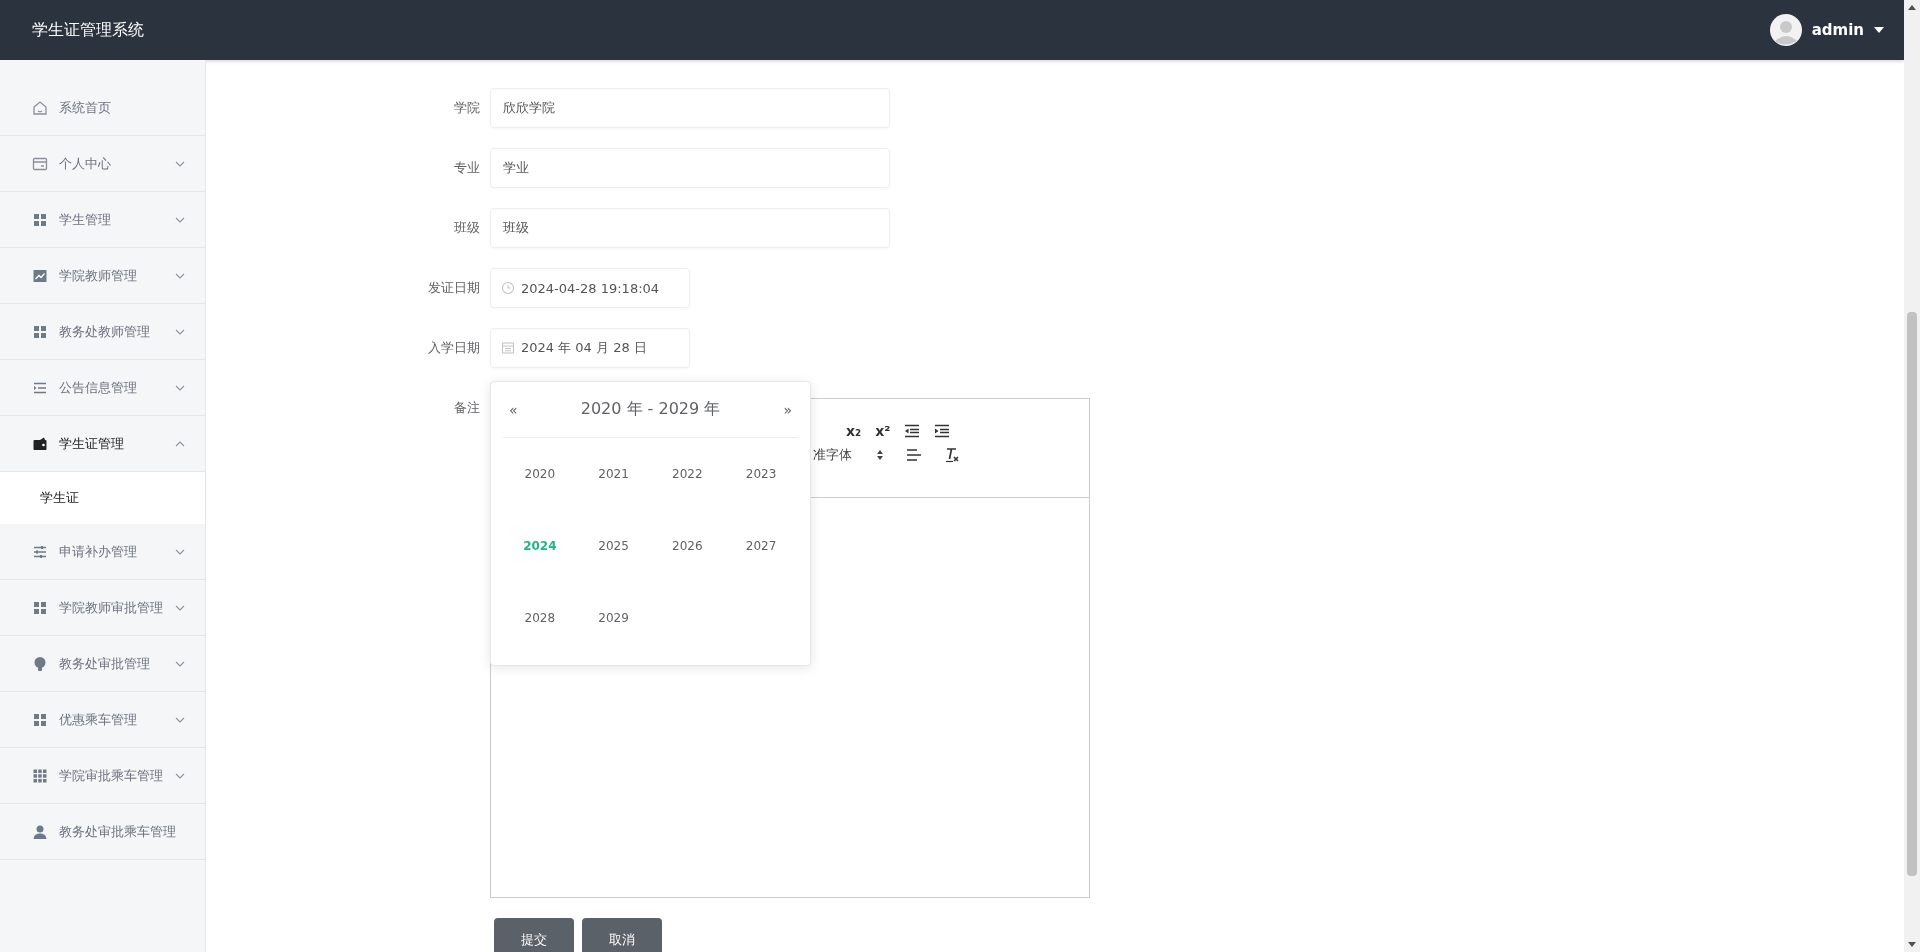 The width and height of the screenshot is (1920, 952). What do you see at coordinates (467, 108) in the screenshot?
I see `field-label: 学院` at bounding box center [467, 108].